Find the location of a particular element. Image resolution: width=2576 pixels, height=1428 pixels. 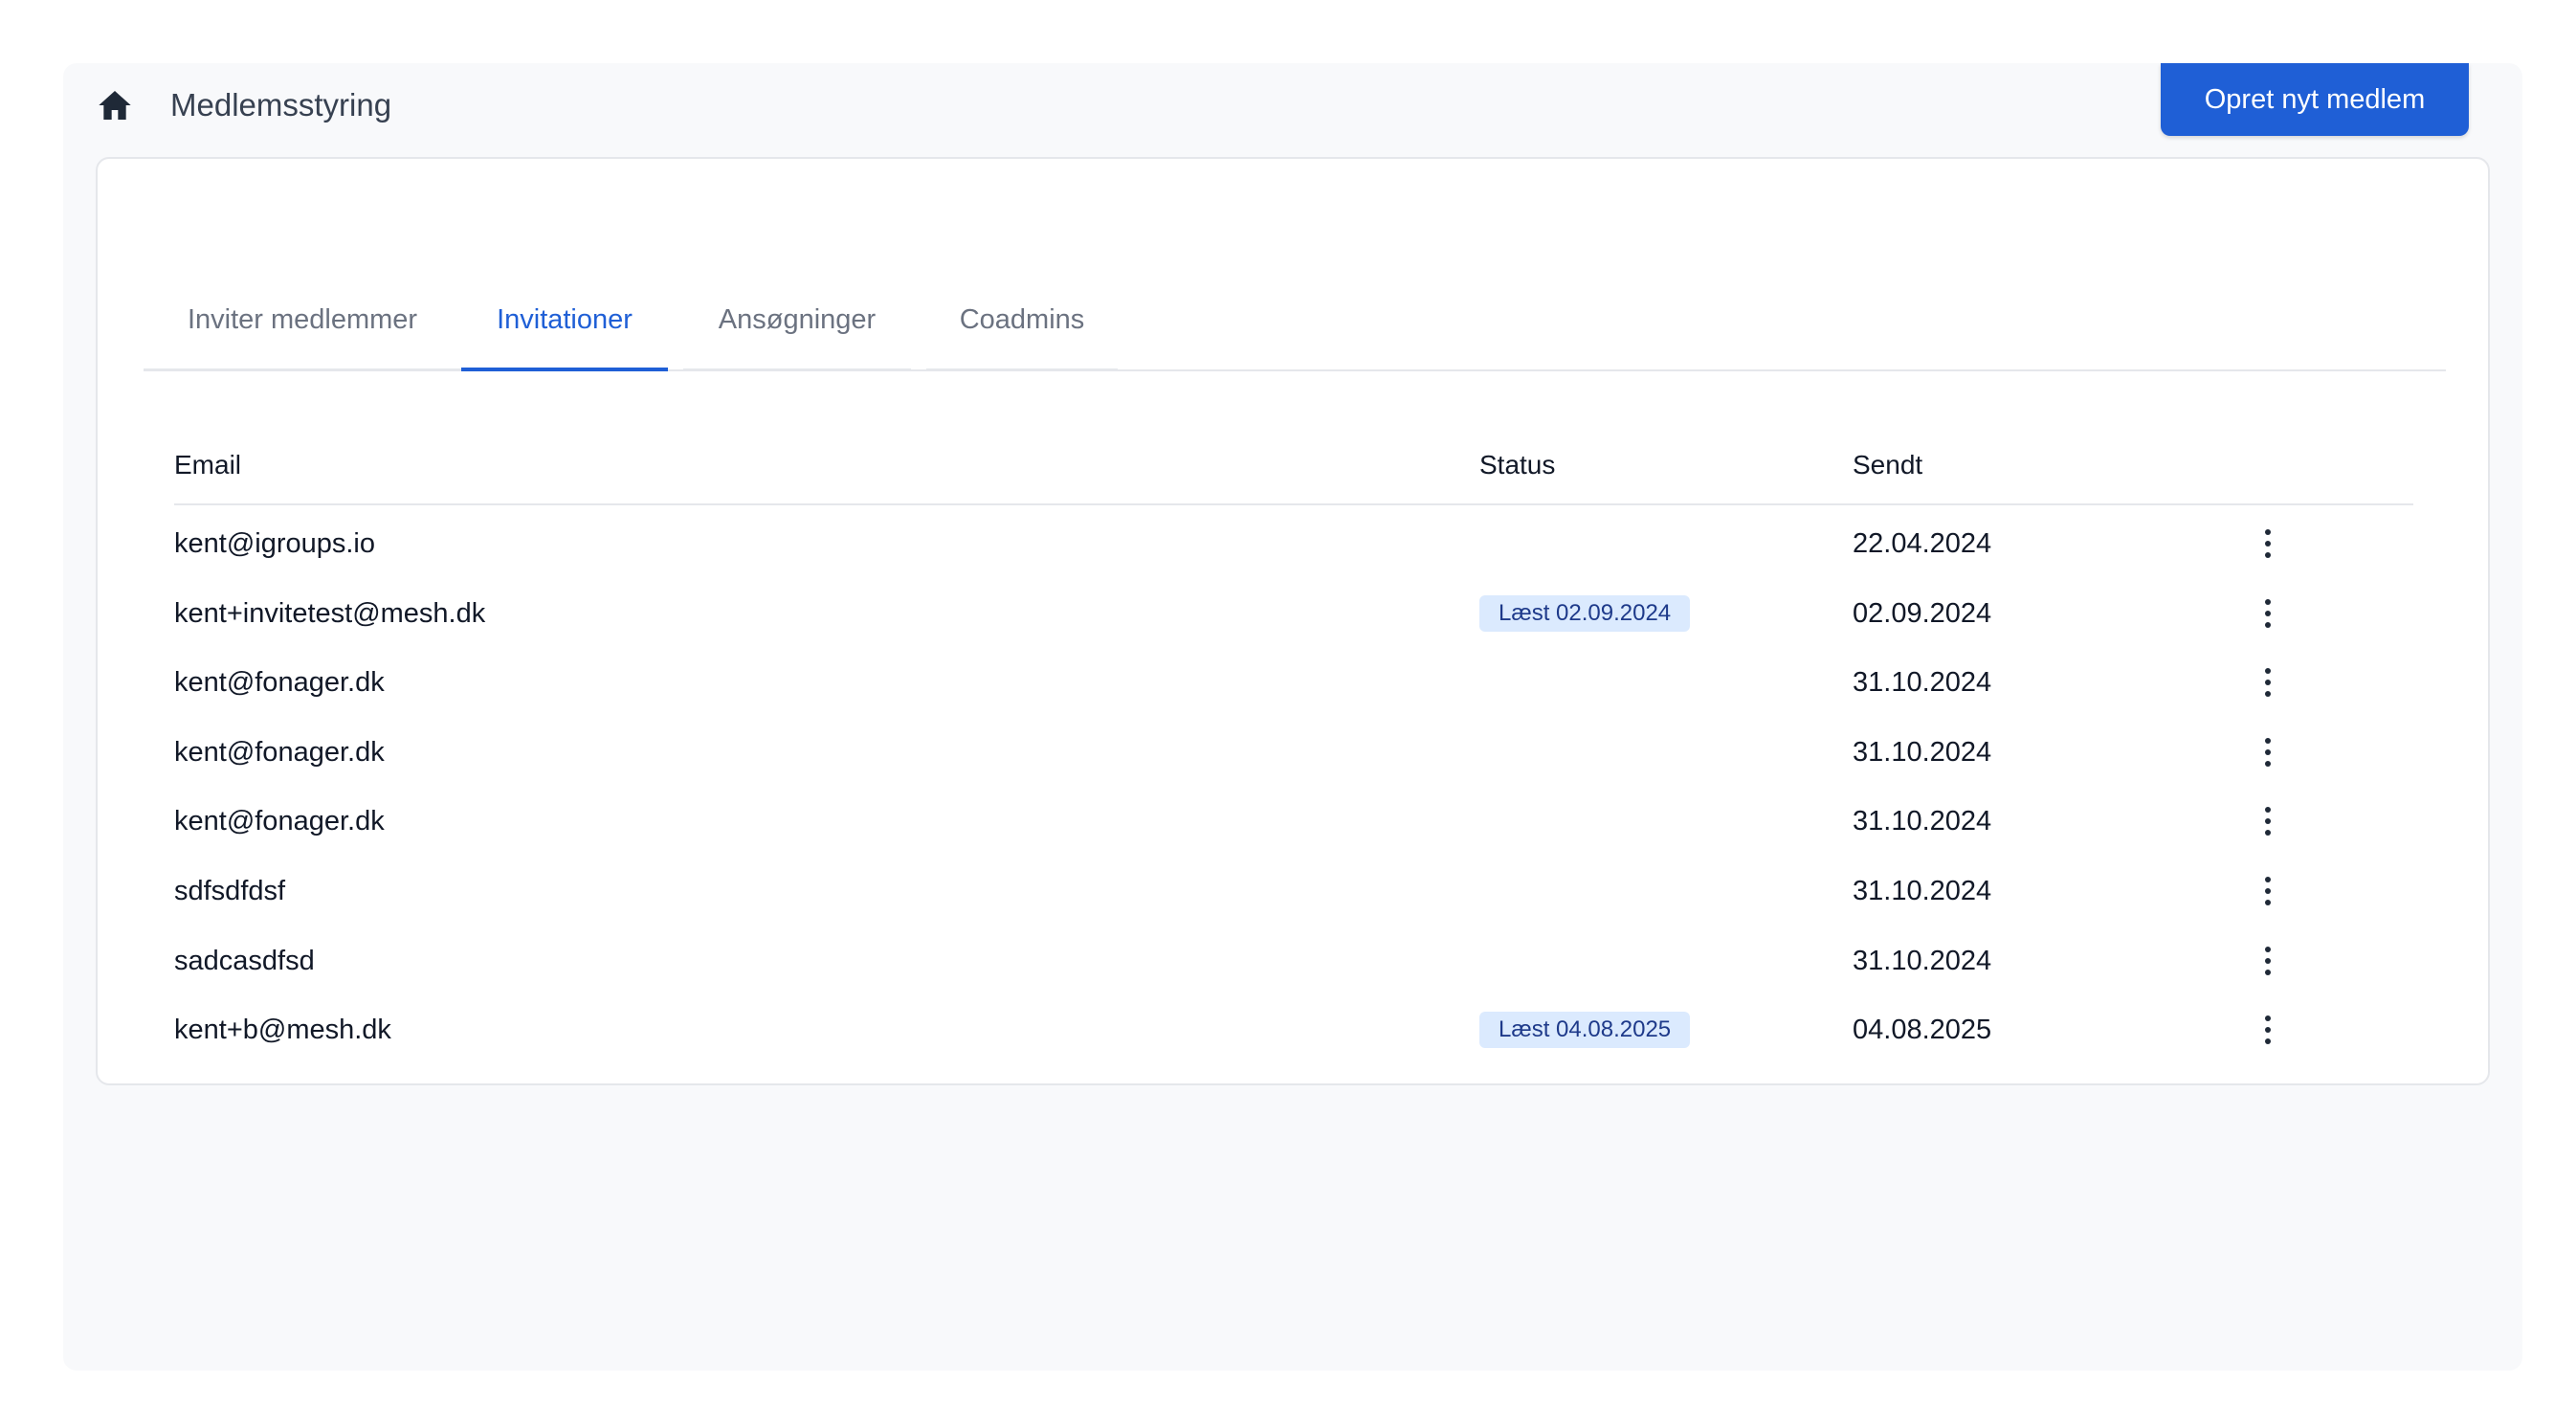

column-header-status: Status is located at coordinates (1517, 465).